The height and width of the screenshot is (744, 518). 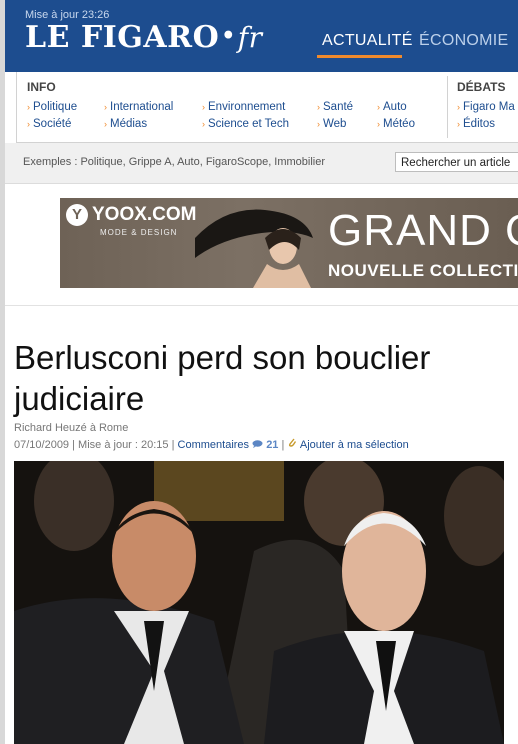 I want to click on topic-label: Éditos, so click(x=479, y=124).